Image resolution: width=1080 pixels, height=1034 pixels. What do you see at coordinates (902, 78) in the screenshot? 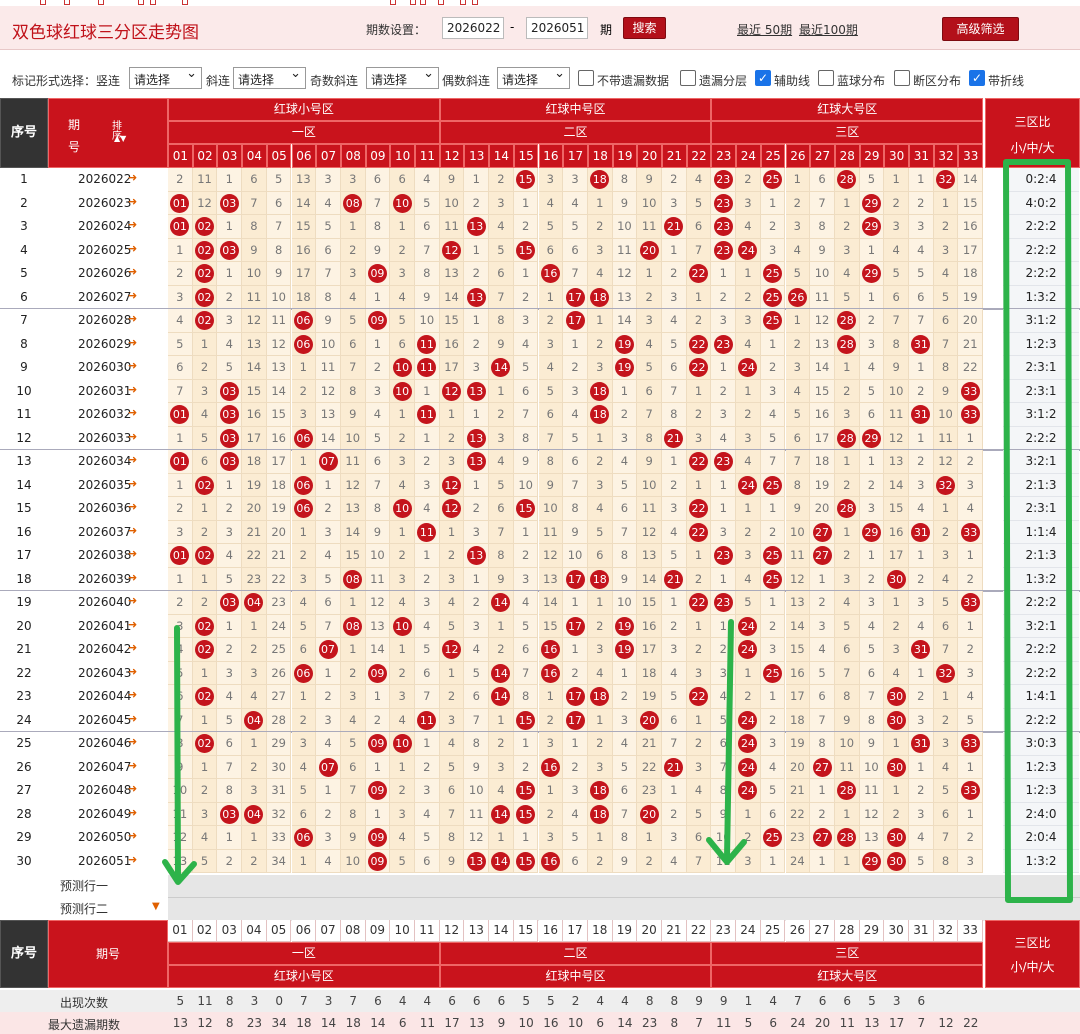
I see `break-dist-checkbox` at bounding box center [902, 78].